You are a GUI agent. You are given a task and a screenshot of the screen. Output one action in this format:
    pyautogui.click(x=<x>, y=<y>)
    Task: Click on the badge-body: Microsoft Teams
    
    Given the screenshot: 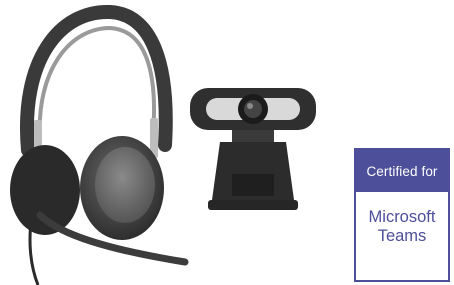 What is the action you would take?
    pyautogui.click(x=402, y=219)
    